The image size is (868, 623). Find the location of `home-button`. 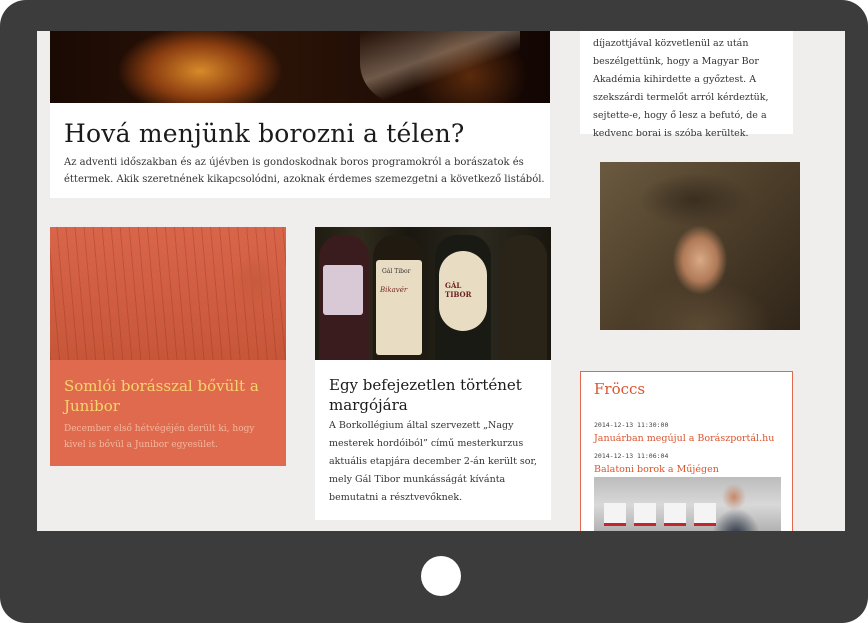

home-button is located at coordinates (441, 576).